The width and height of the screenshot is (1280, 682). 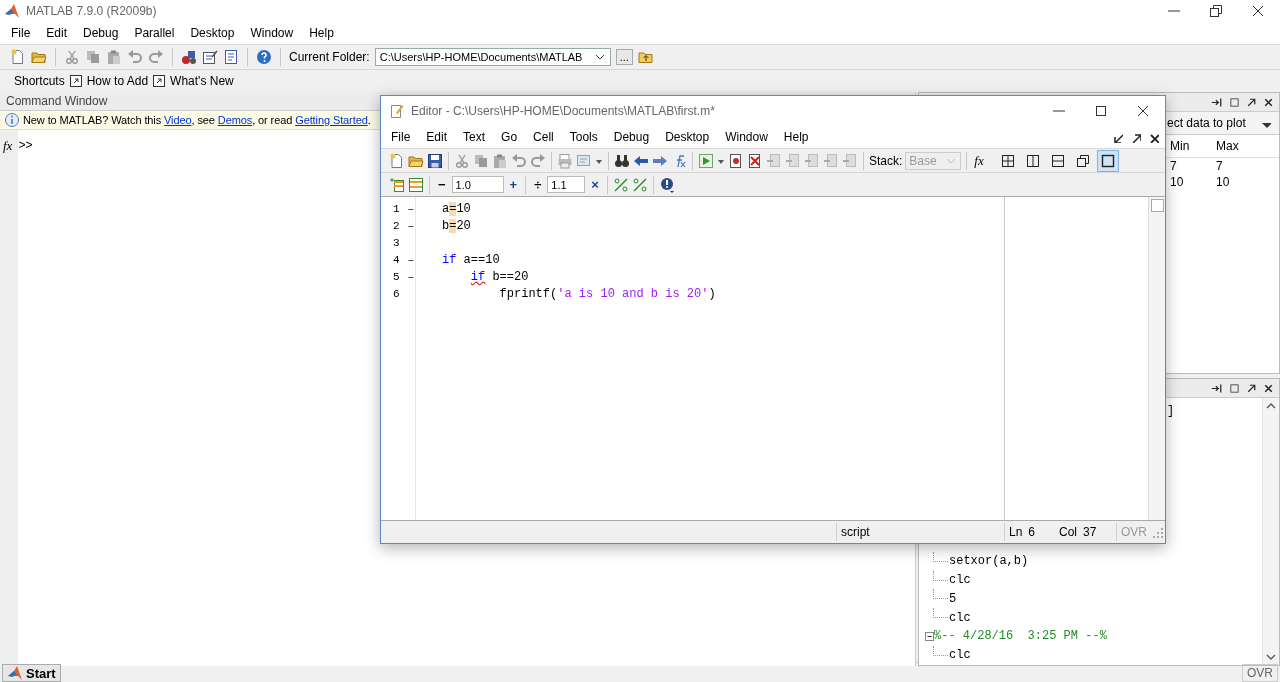 I want to click on editor-title: Editor - C:\Users\HP-HOME\Documents\MATLAB\first.m*, so click(x=563, y=111).